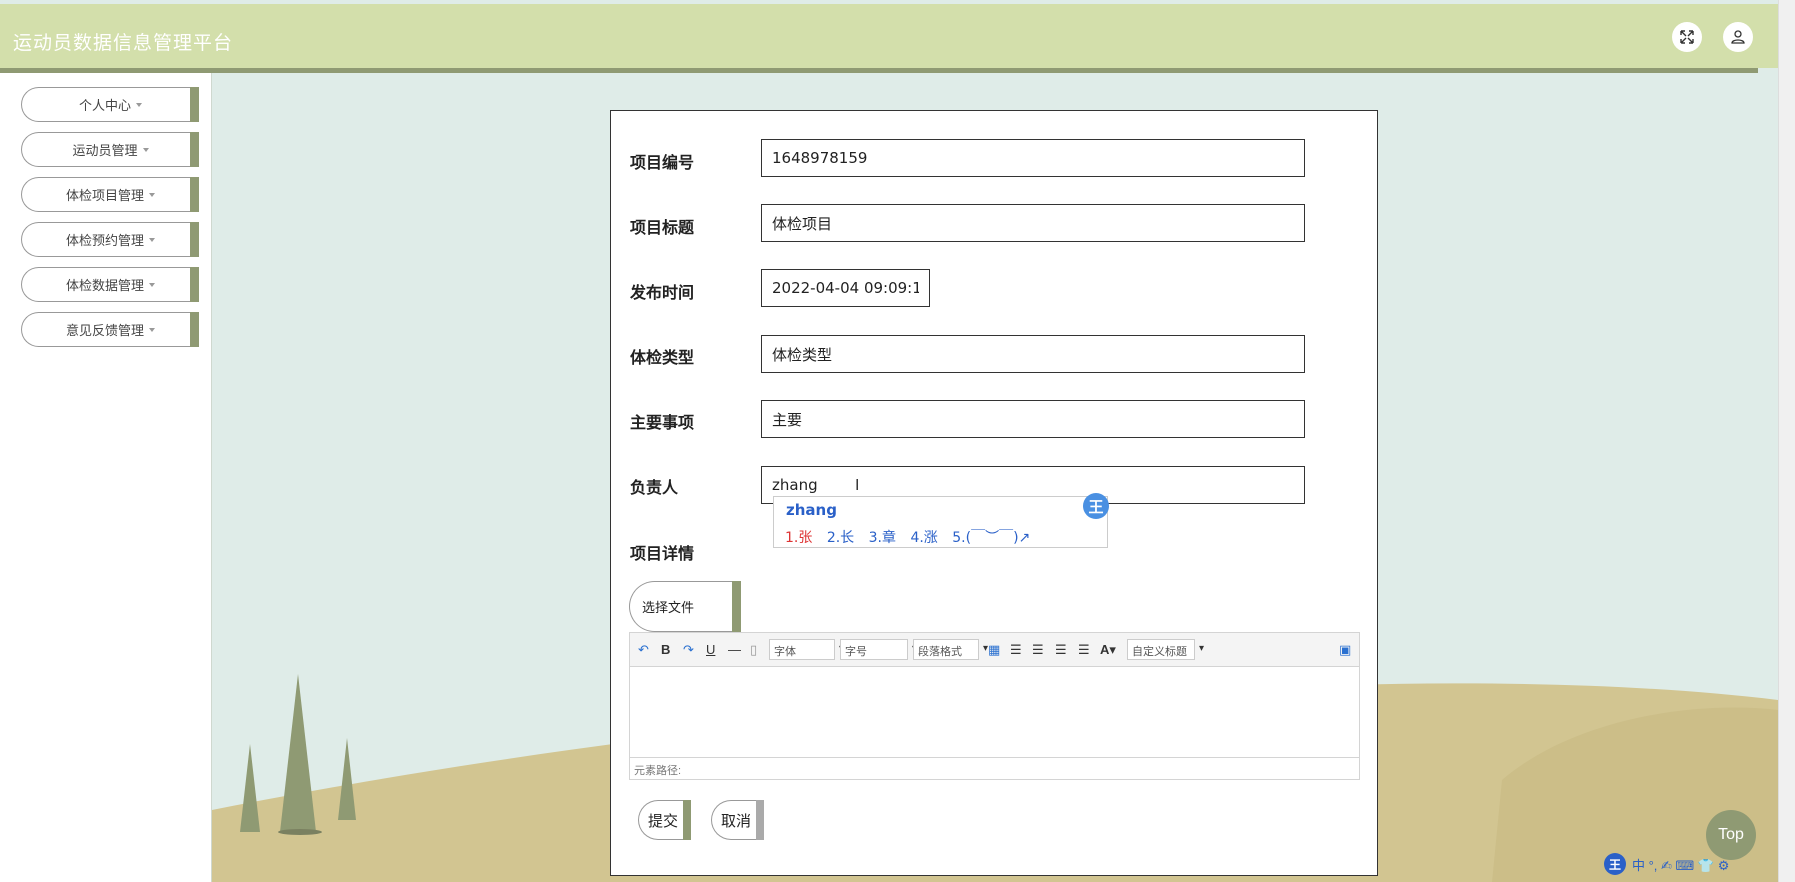 The height and width of the screenshot is (882, 1795). What do you see at coordinates (1108, 650) in the screenshot?
I see `font-color-icon: A▾` at bounding box center [1108, 650].